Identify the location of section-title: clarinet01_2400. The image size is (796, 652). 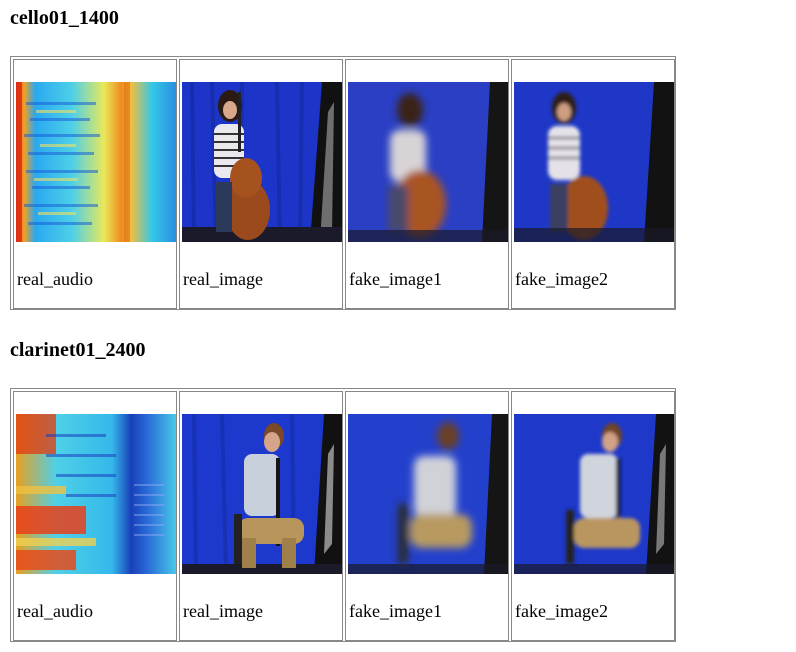
(78, 350).